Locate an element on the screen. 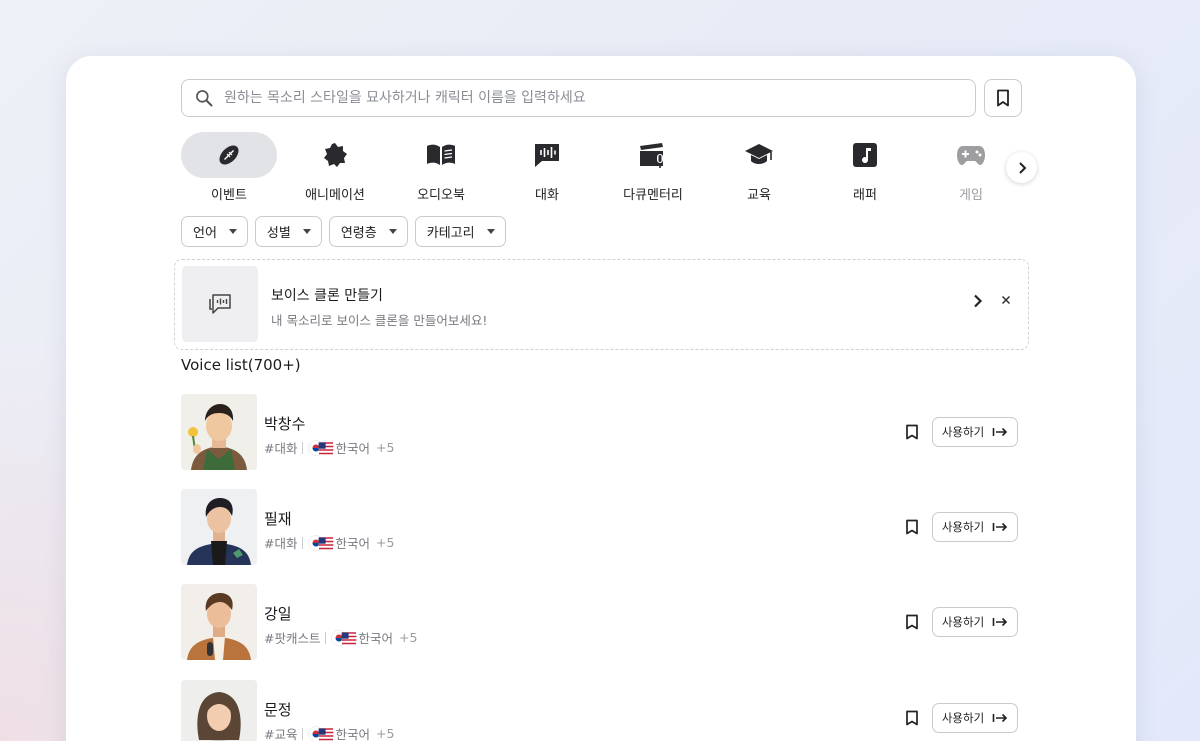 The image size is (1200, 741). category-event: 이벤트 is located at coordinates (229, 167).